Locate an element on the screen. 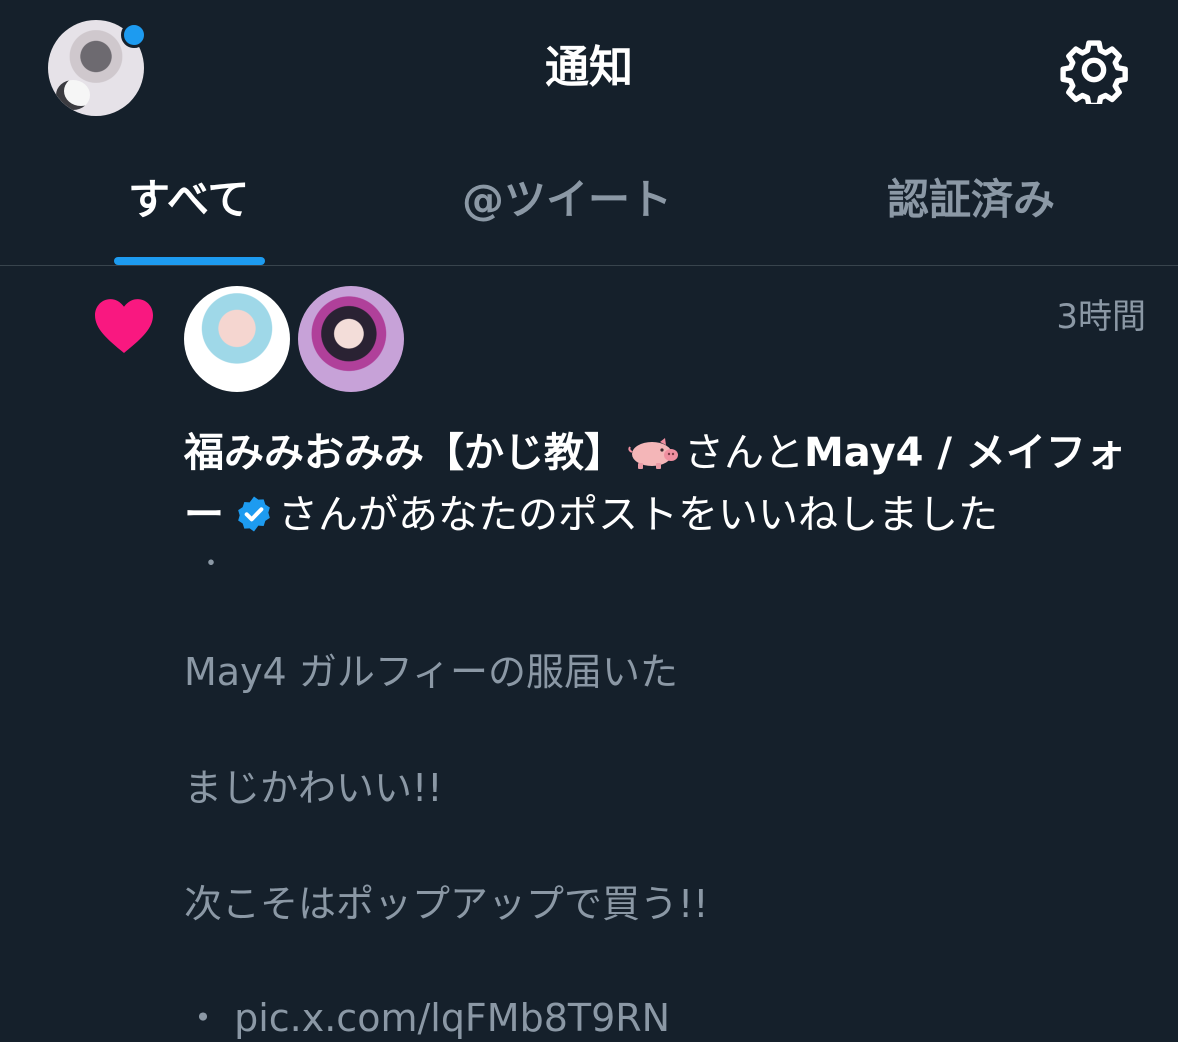  gear-icon is located at coordinates (1094, 70).